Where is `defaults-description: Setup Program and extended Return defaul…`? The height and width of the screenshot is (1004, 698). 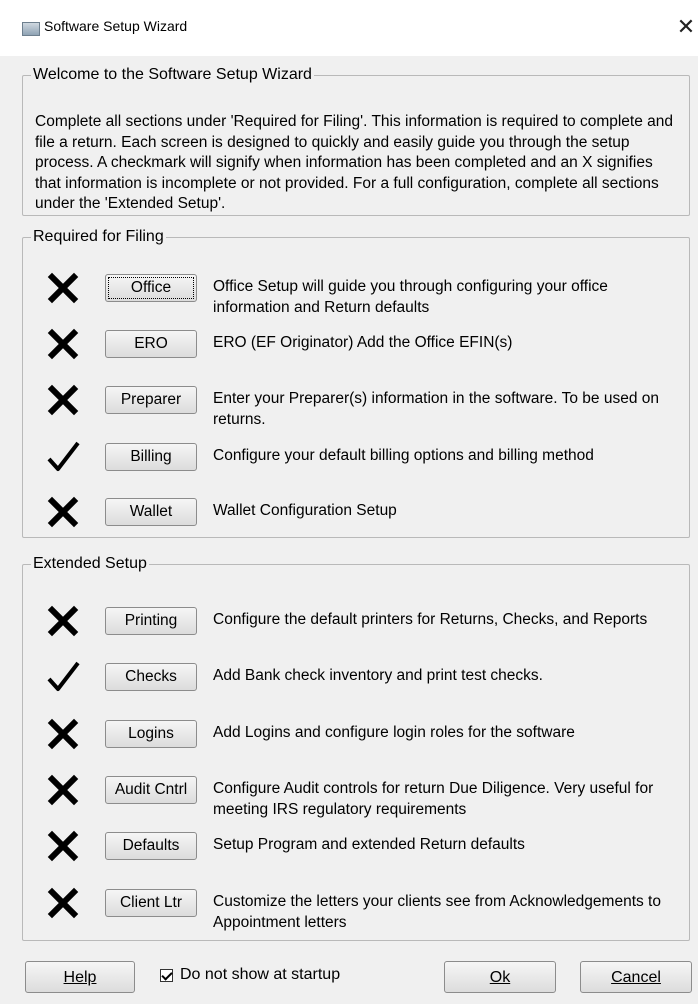 defaults-description: Setup Program and extended Return defaul… is located at coordinates (369, 844).